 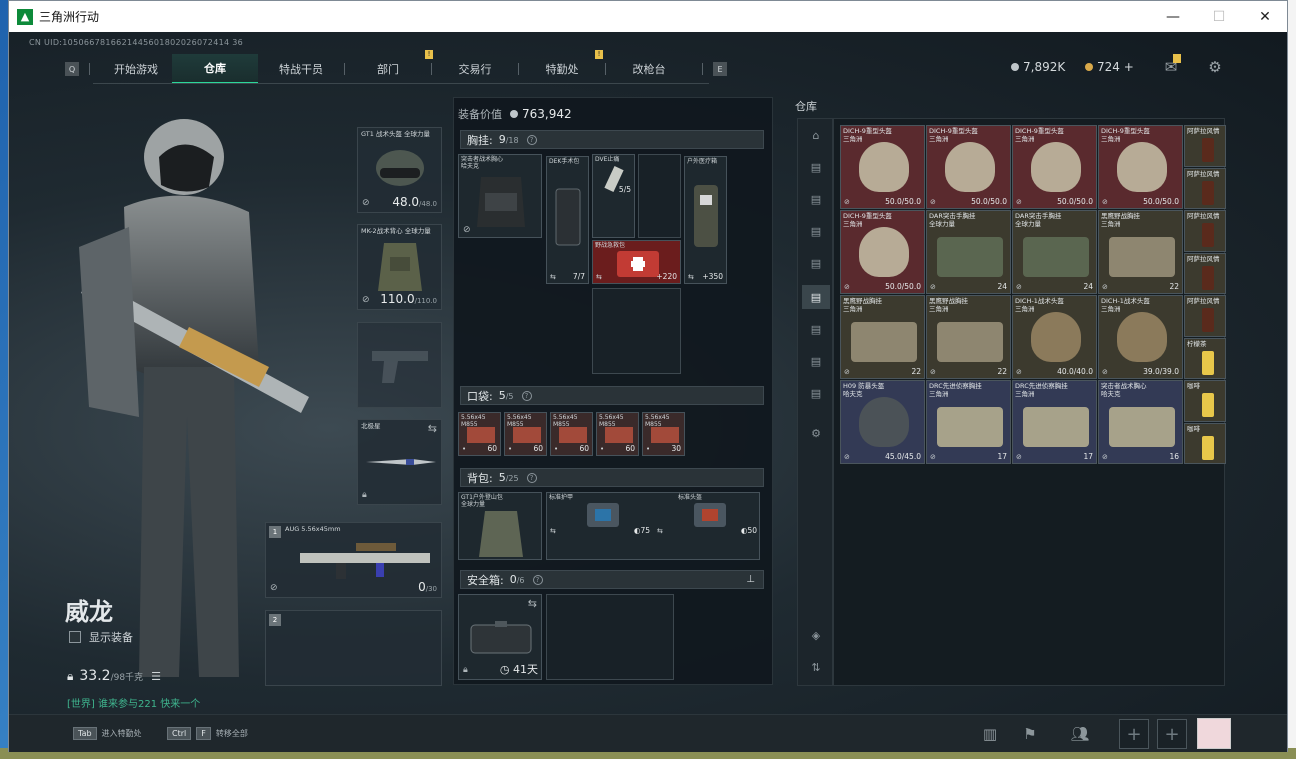 What do you see at coordinates (475, 69) in the screenshot?
I see `tab-trading: 交易行` at bounding box center [475, 69].